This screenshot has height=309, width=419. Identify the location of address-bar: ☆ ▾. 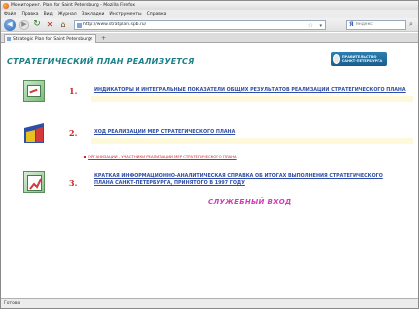
(200, 24).